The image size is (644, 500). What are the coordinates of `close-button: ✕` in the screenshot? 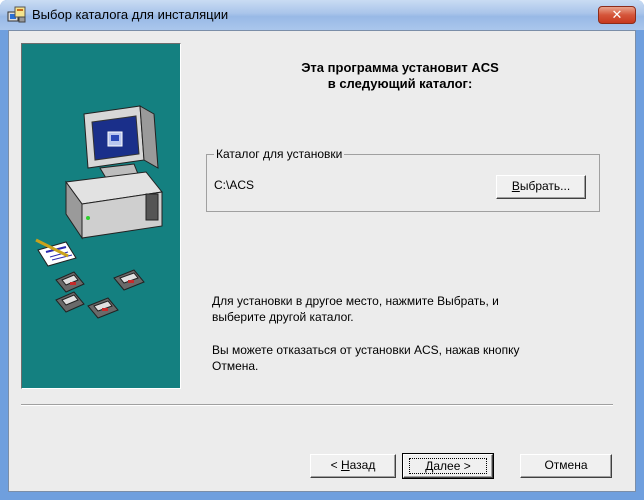 It's located at (617, 15).